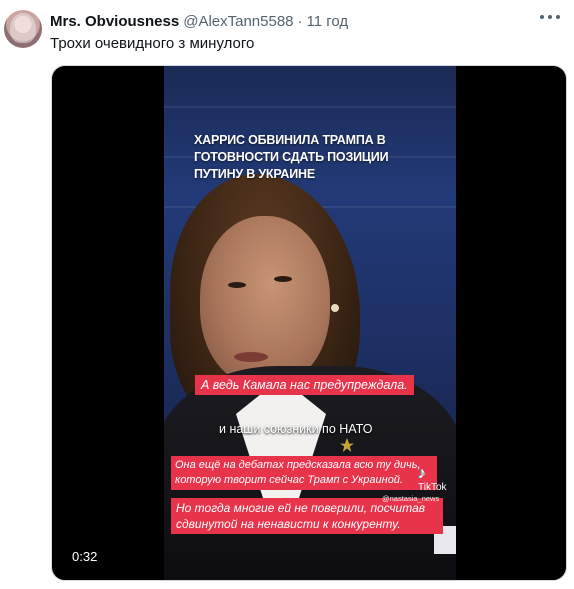 Image resolution: width=574 pixels, height=589 pixels. I want to click on tiktok-username: @nastasia_news, so click(411, 498).